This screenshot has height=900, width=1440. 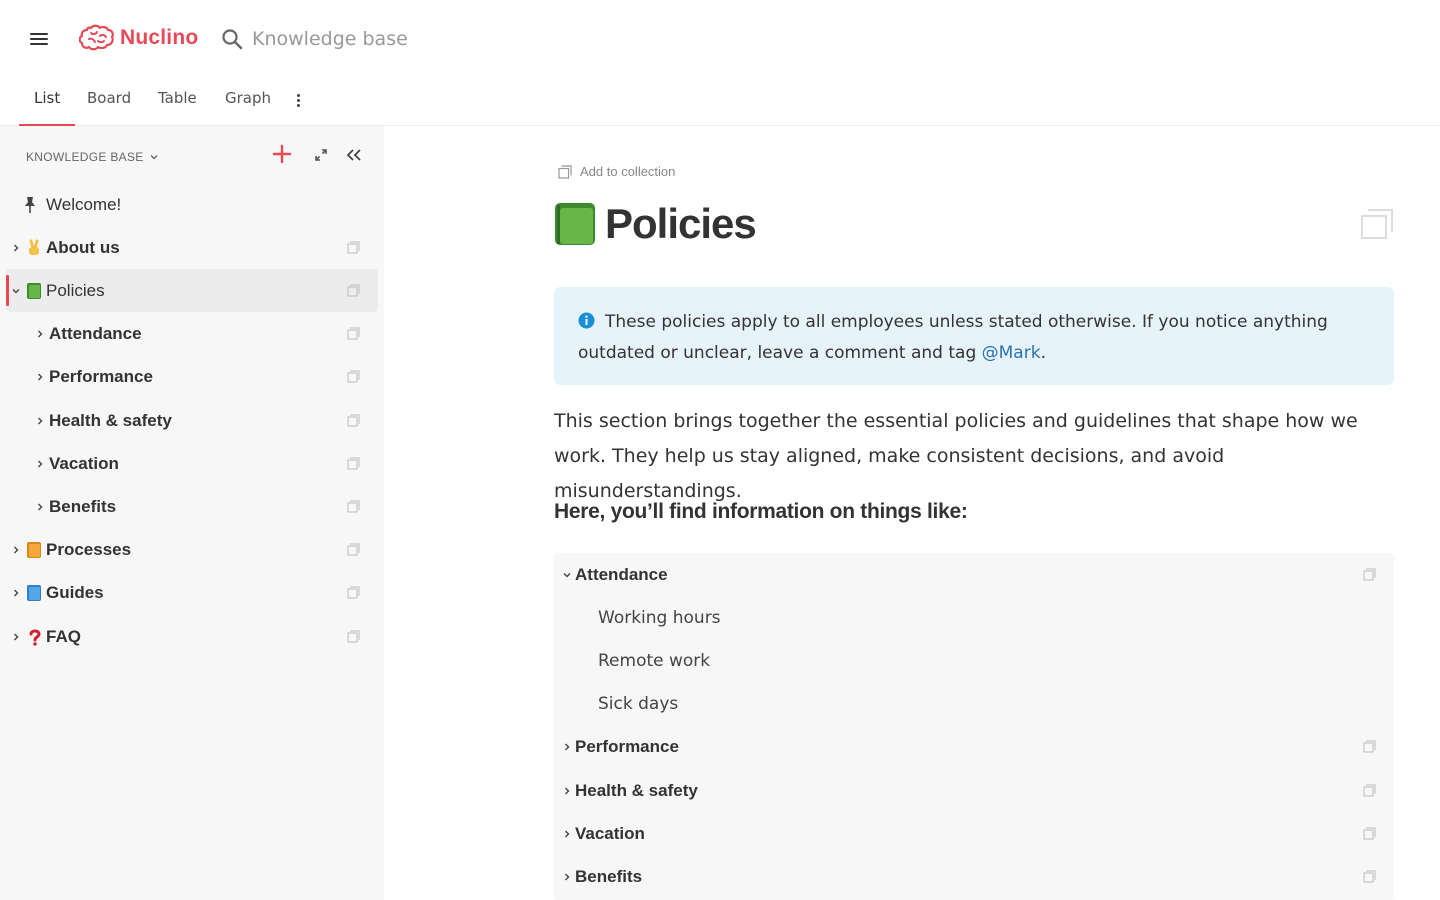 I want to click on outline-item-benefits: Benefits, so click(x=974, y=876).